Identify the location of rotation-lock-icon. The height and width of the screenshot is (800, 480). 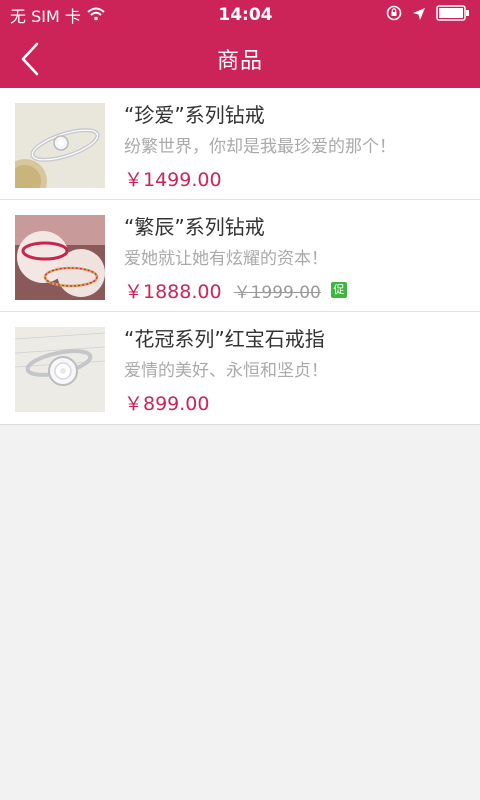
(394, 15).